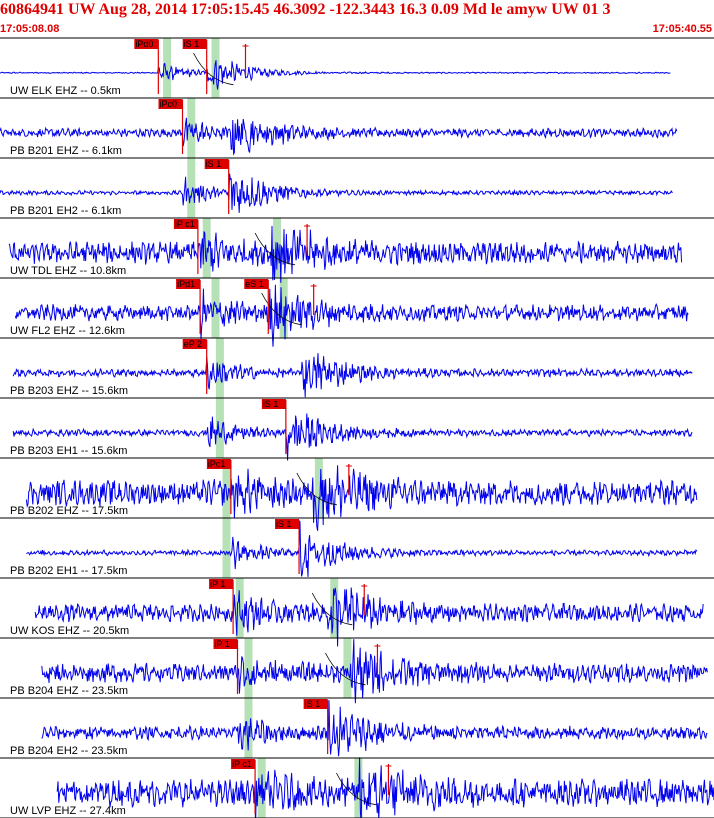  Describe the element at coordinates (65, 91) in the screenshot. I see `station-label: UW ELK EHZ -- 0.5km` at that location.